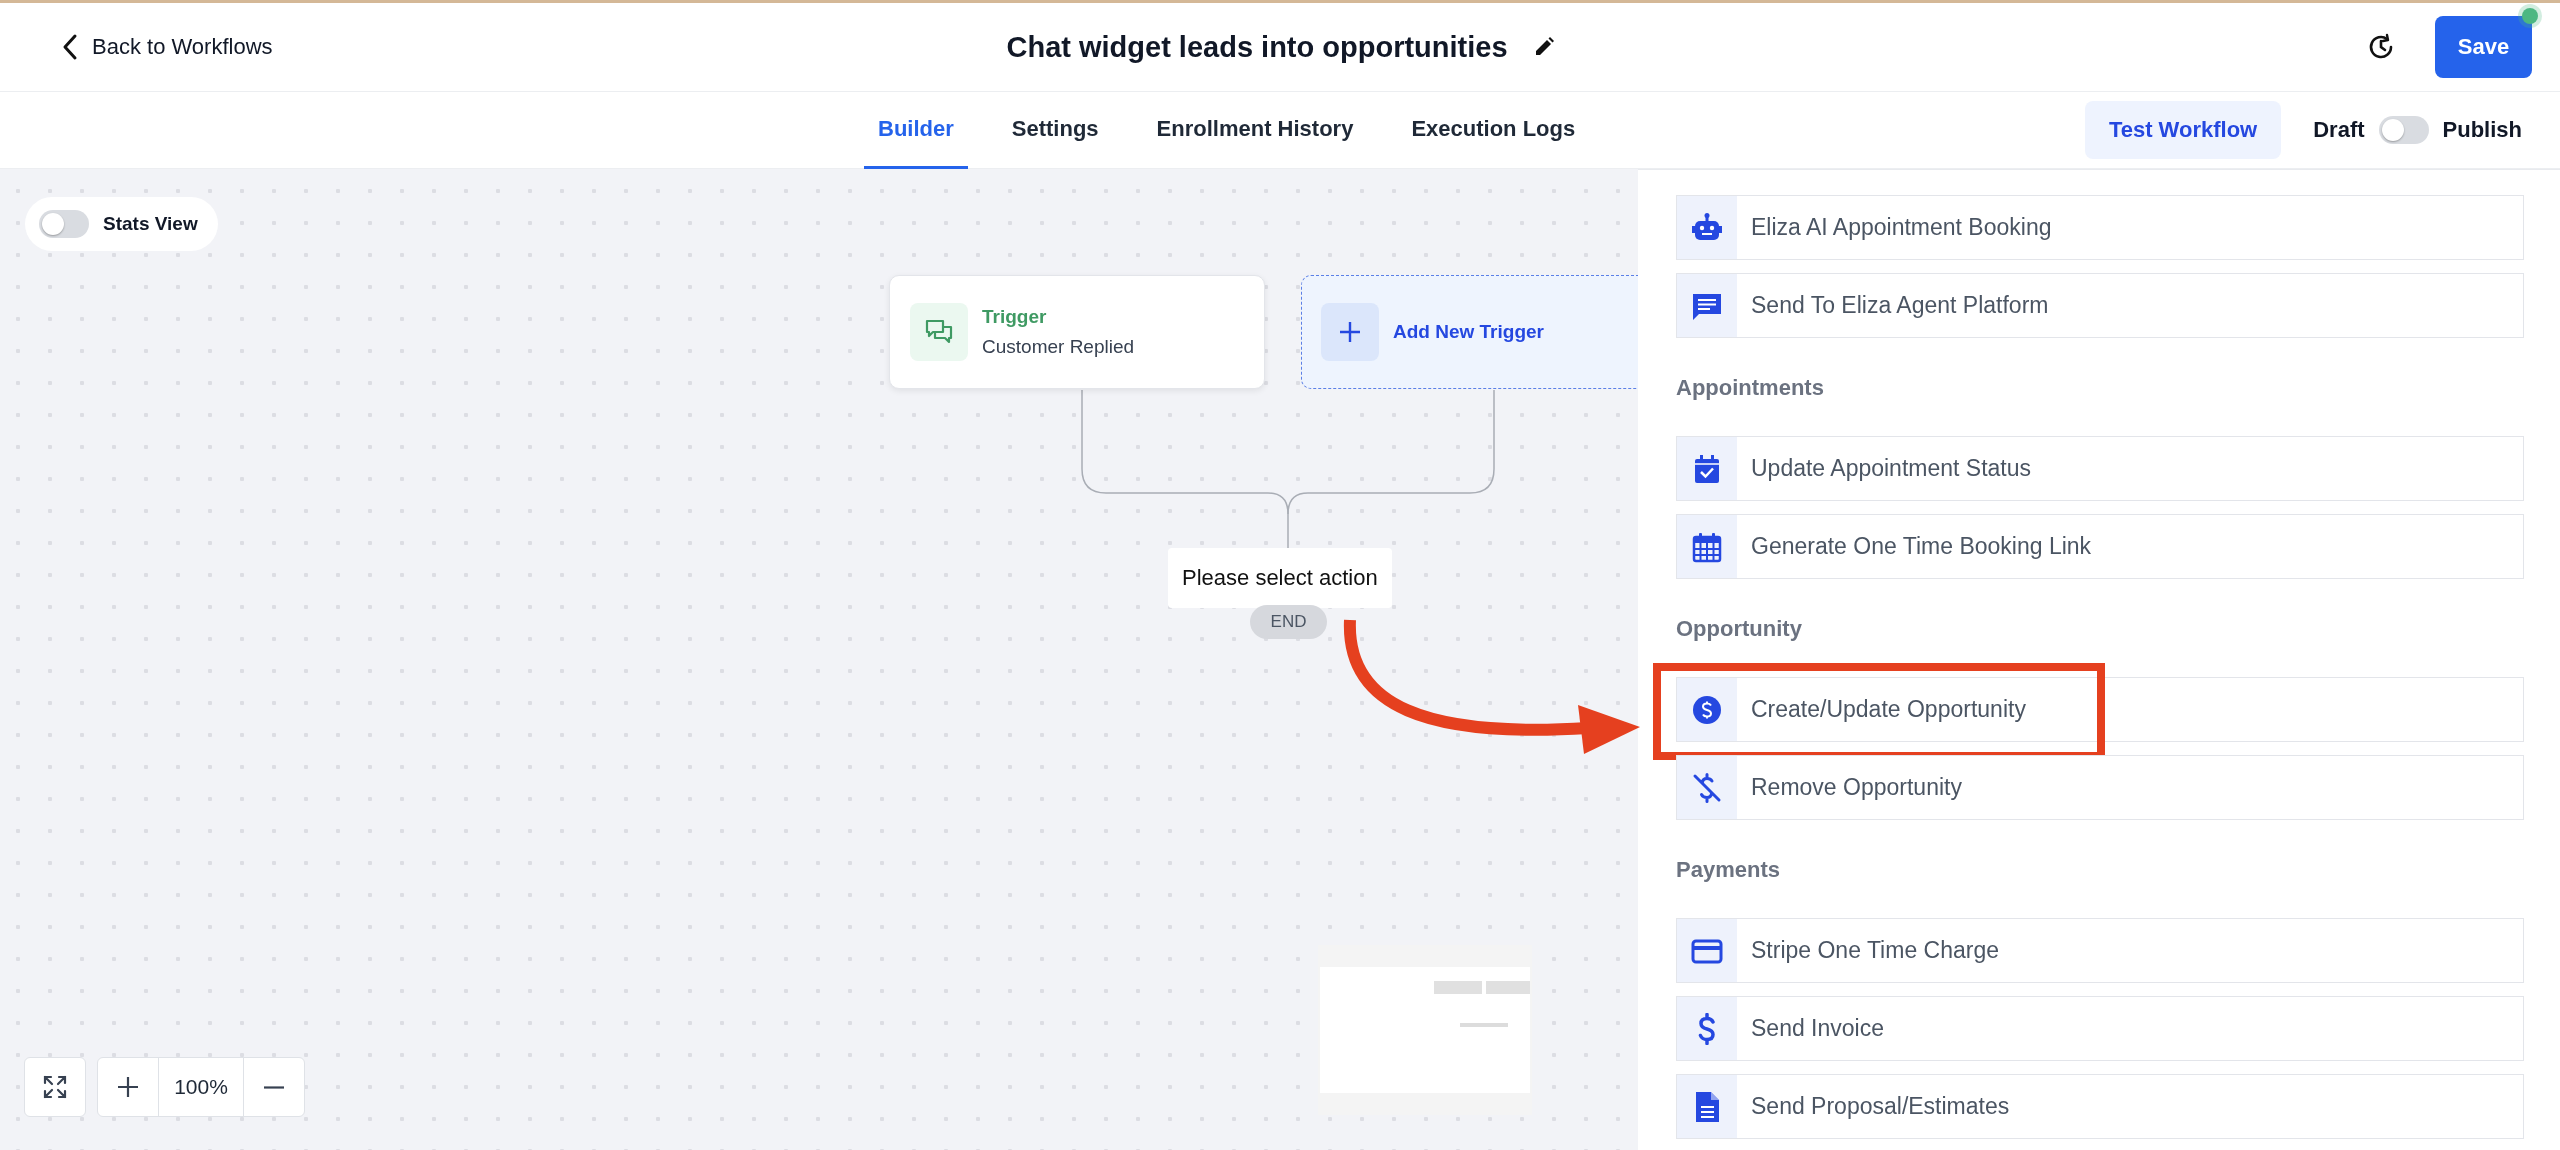 Image resolution: width=2560 pixels, height=1150 pixels. I want to click on action-item: Remove Opportunity, so click(2100, 787).